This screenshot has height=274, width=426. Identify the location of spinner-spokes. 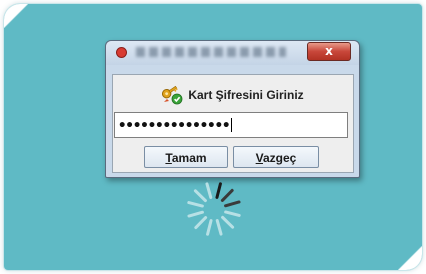
(214, 209).